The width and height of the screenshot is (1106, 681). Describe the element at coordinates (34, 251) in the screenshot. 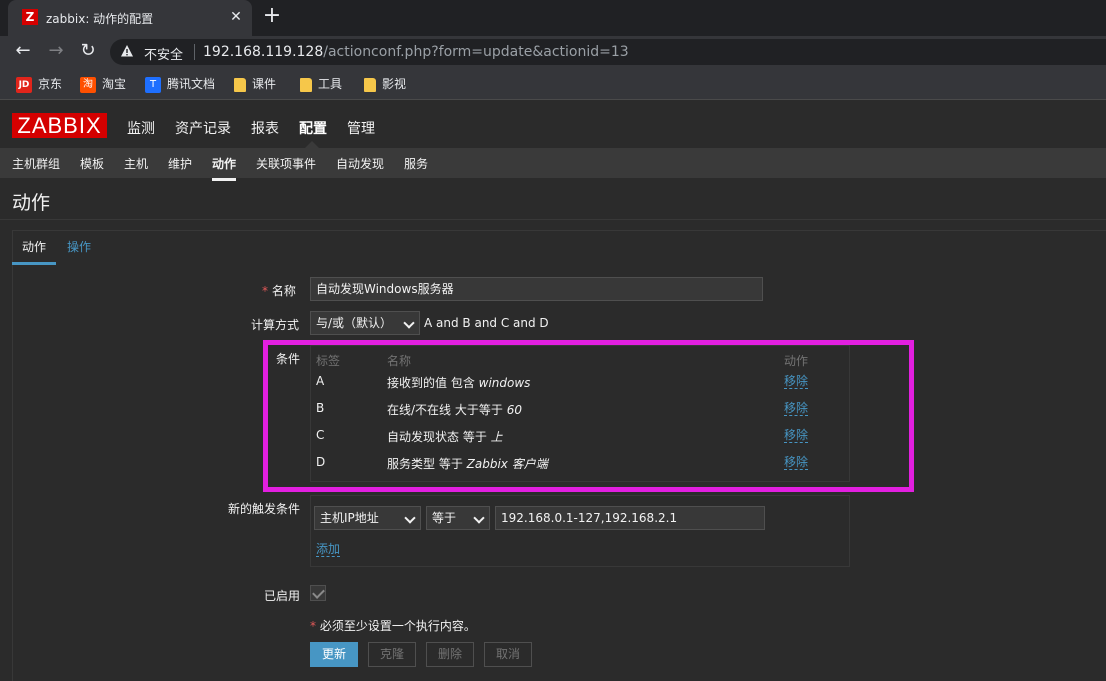

I see `tab-action: 动作` at that location.